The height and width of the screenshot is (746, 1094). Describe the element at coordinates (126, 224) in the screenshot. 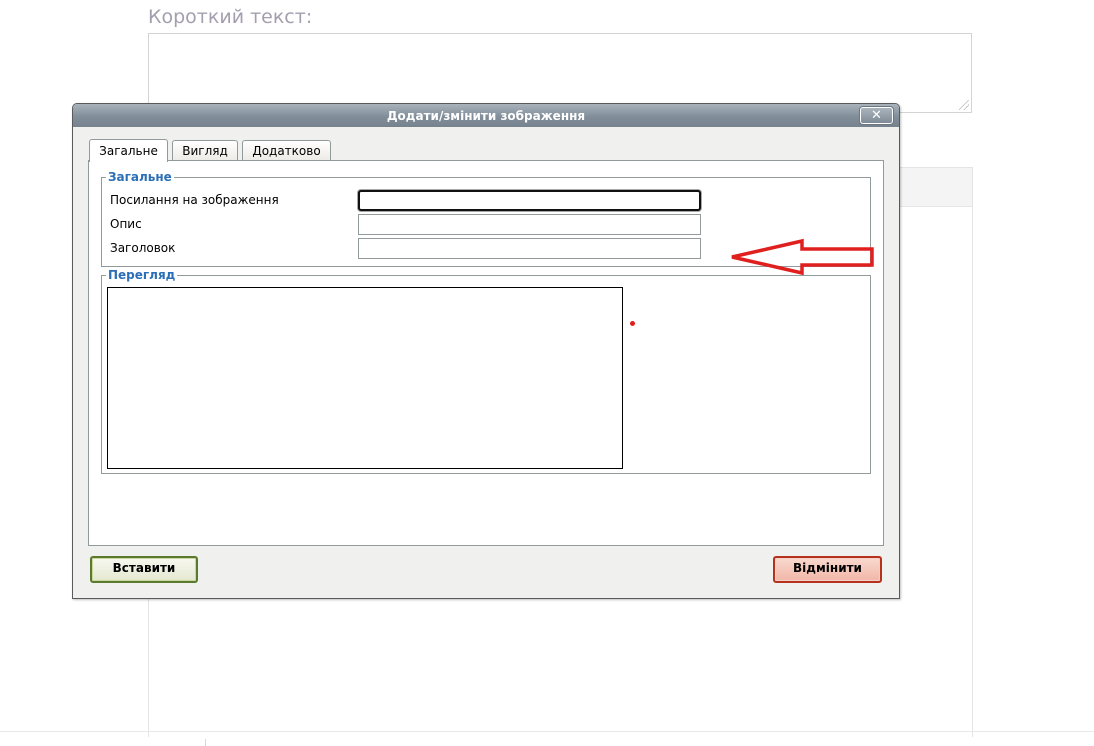

I see `description-label: Опис` at that location.